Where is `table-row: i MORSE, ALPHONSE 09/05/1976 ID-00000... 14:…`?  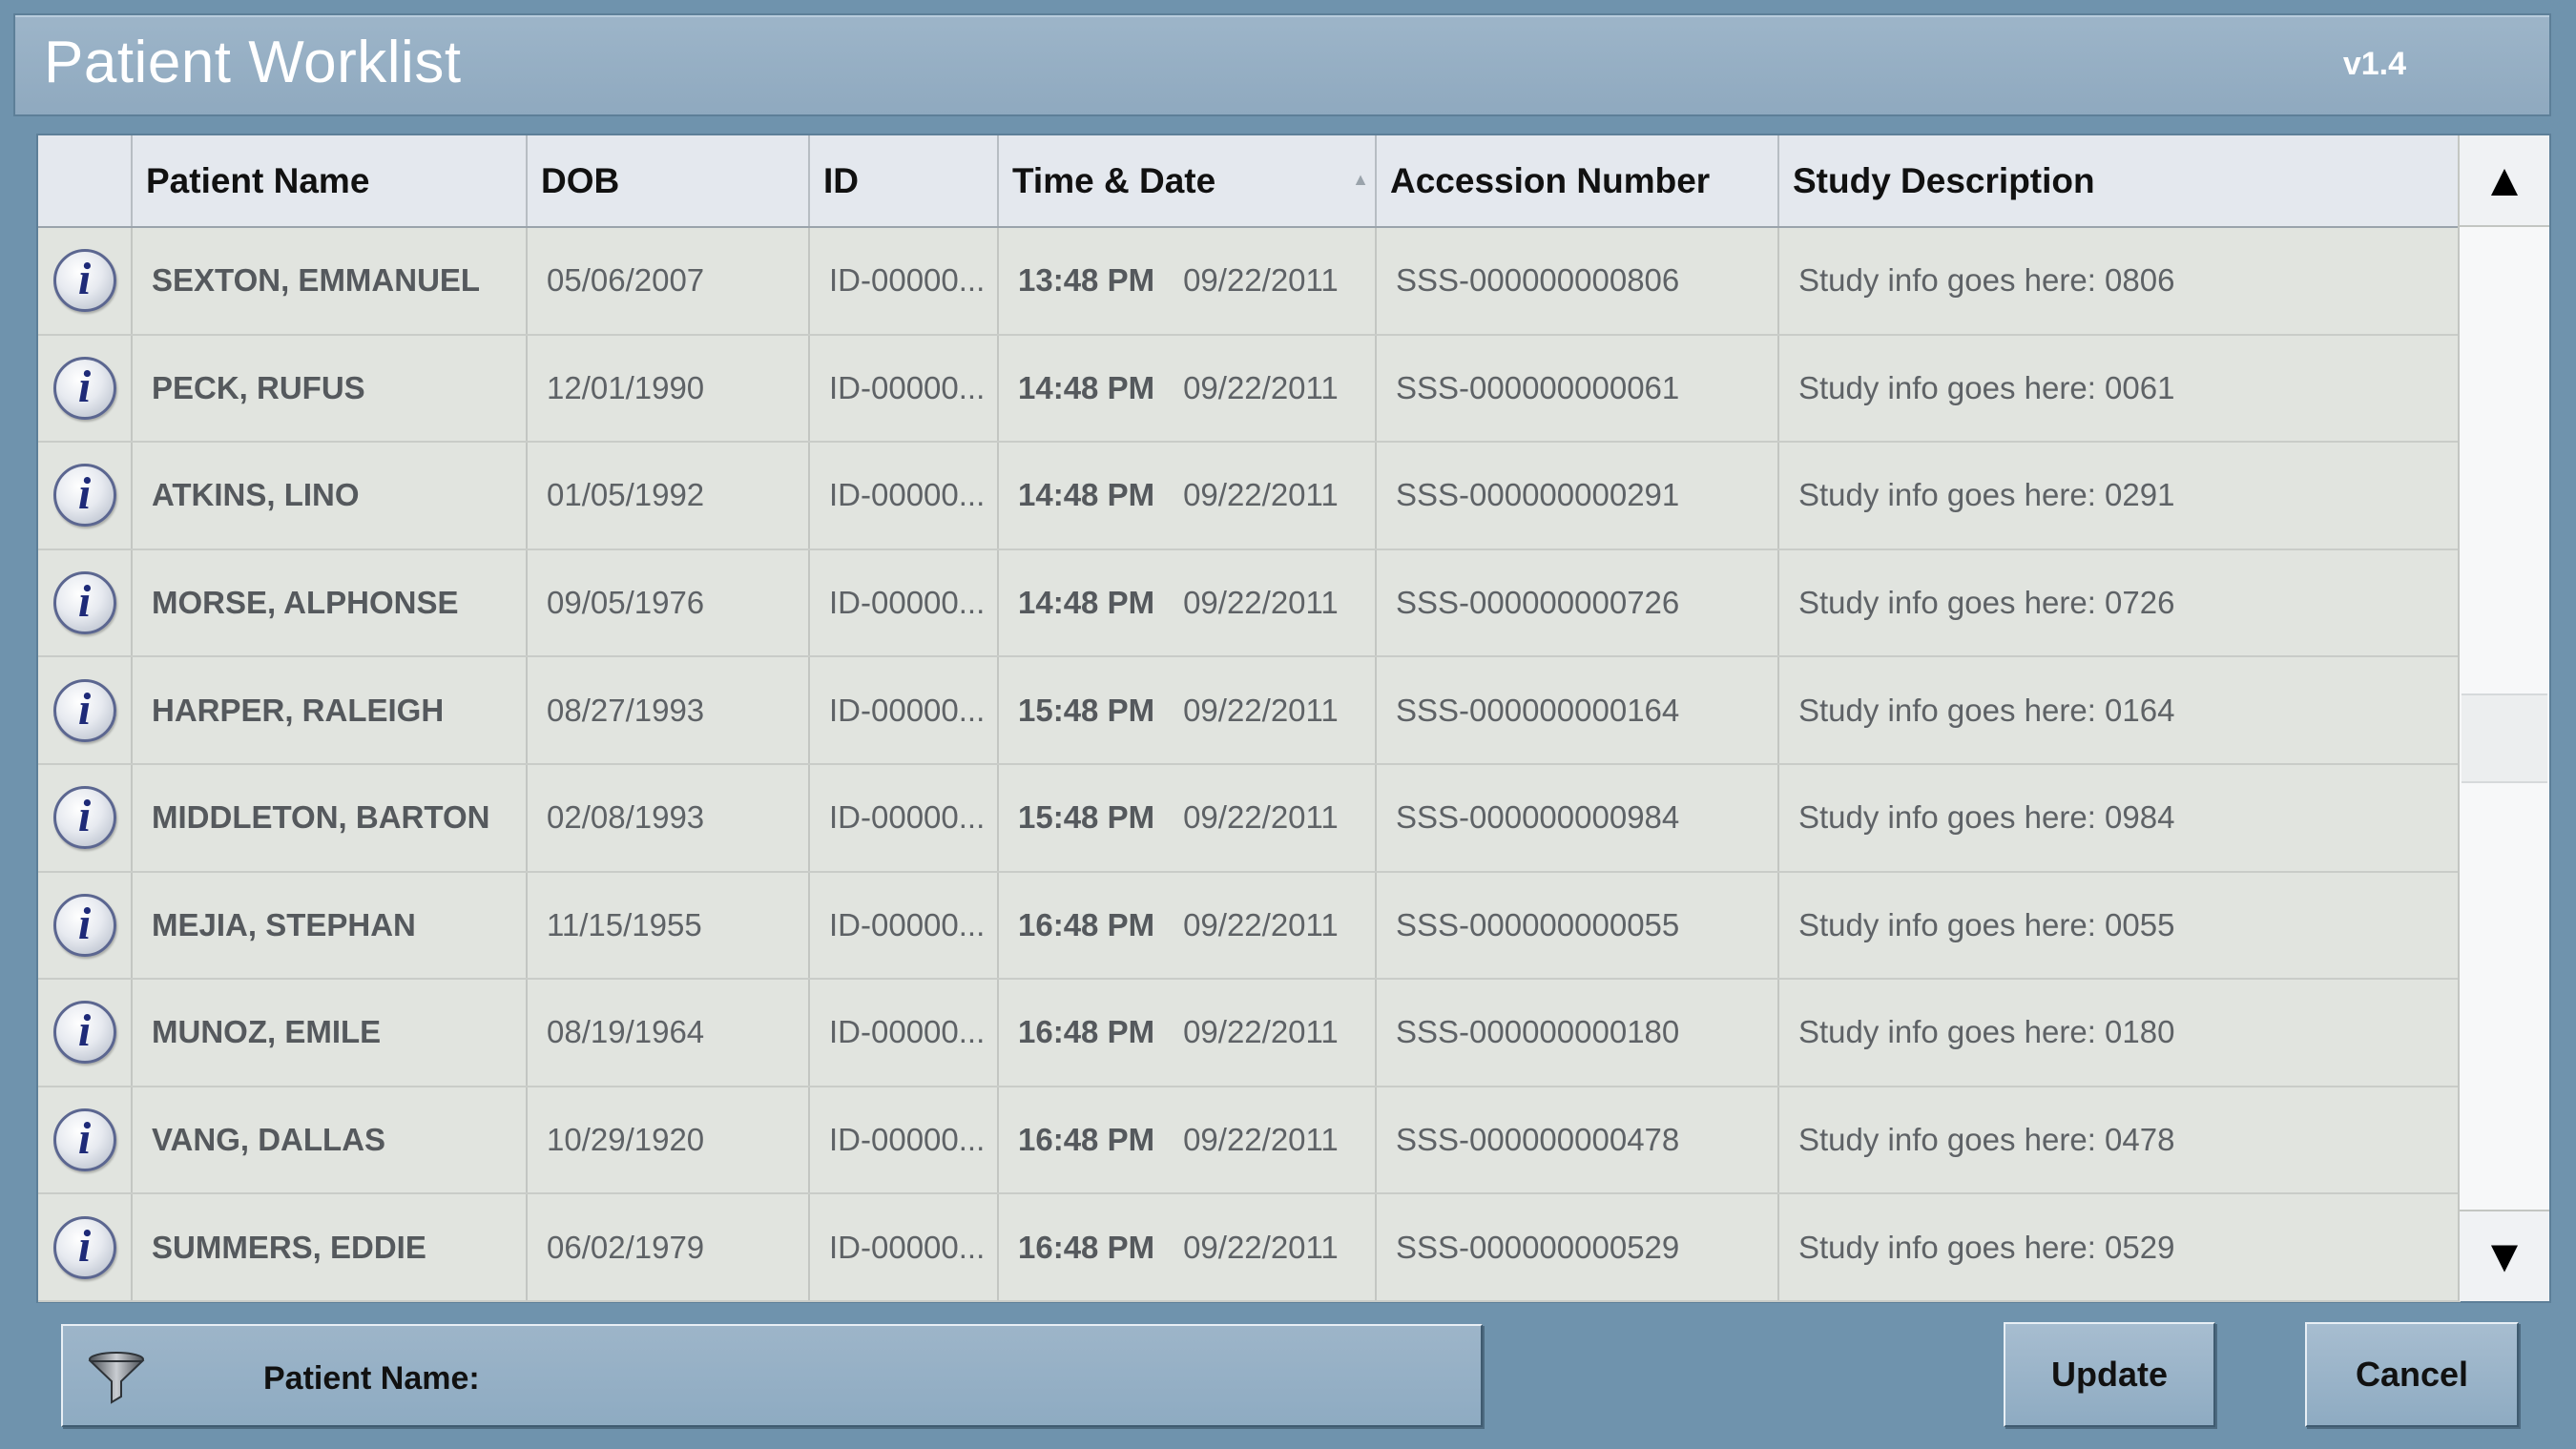 table-row: i MORSE, ALPHONSE 09/05/1976 ID-00000... 14:… is located at coordinates (1249, 603).